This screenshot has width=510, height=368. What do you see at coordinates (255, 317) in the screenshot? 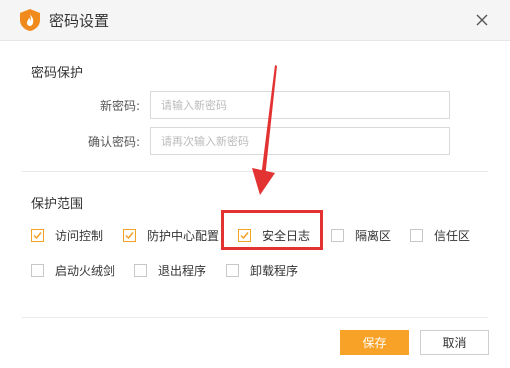
I see `footer-divider` at bounding box center [255, 317].